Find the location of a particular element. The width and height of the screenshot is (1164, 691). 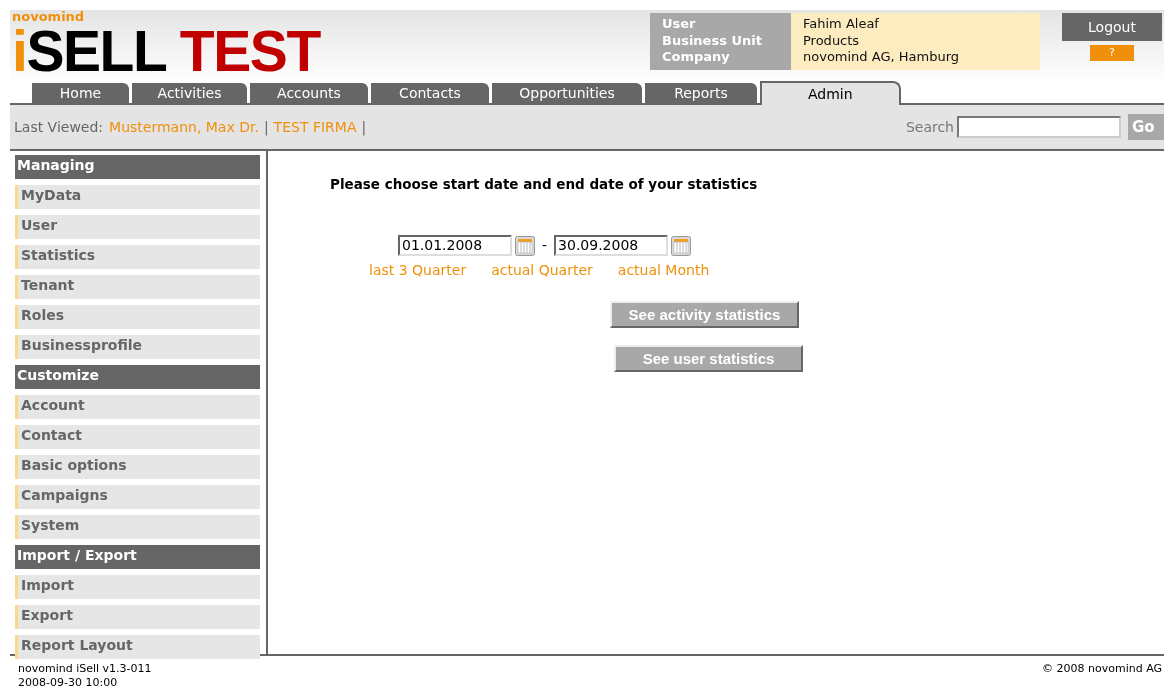

copyright-text: © 2008 novomind AG is located at coordinates (1102, 669).